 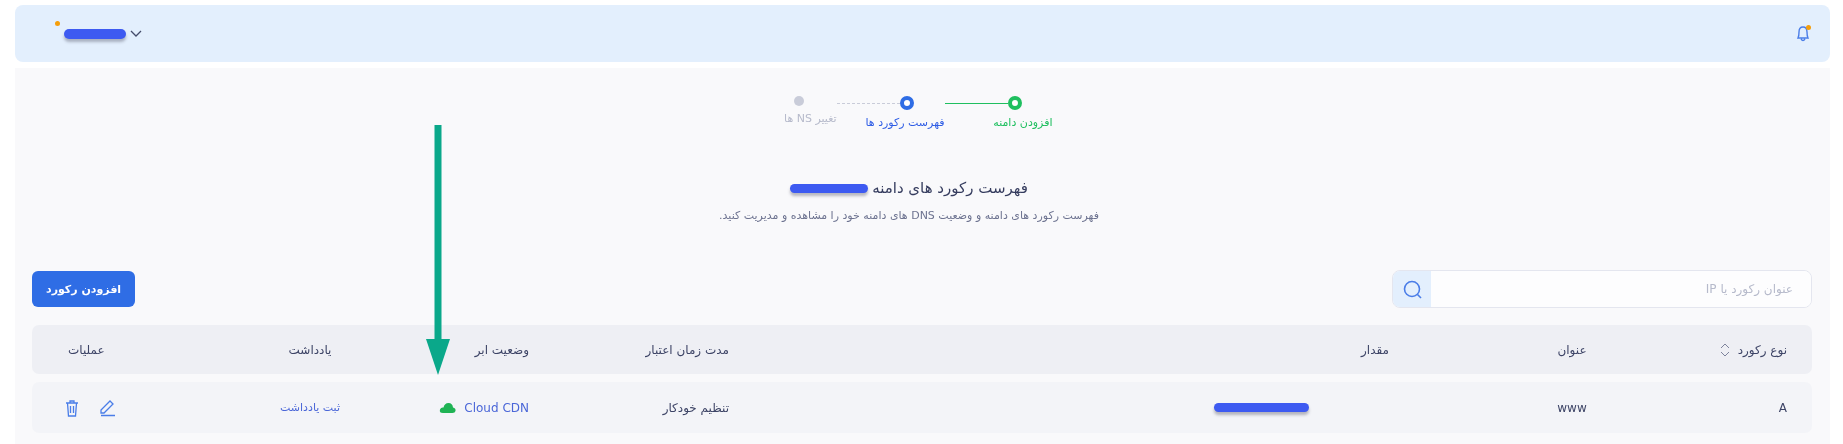 What do you see at coordinates (1762, 349) in the screenshot?
I see `column-header: نوع رکورد` at bounding box center [1762, 349].